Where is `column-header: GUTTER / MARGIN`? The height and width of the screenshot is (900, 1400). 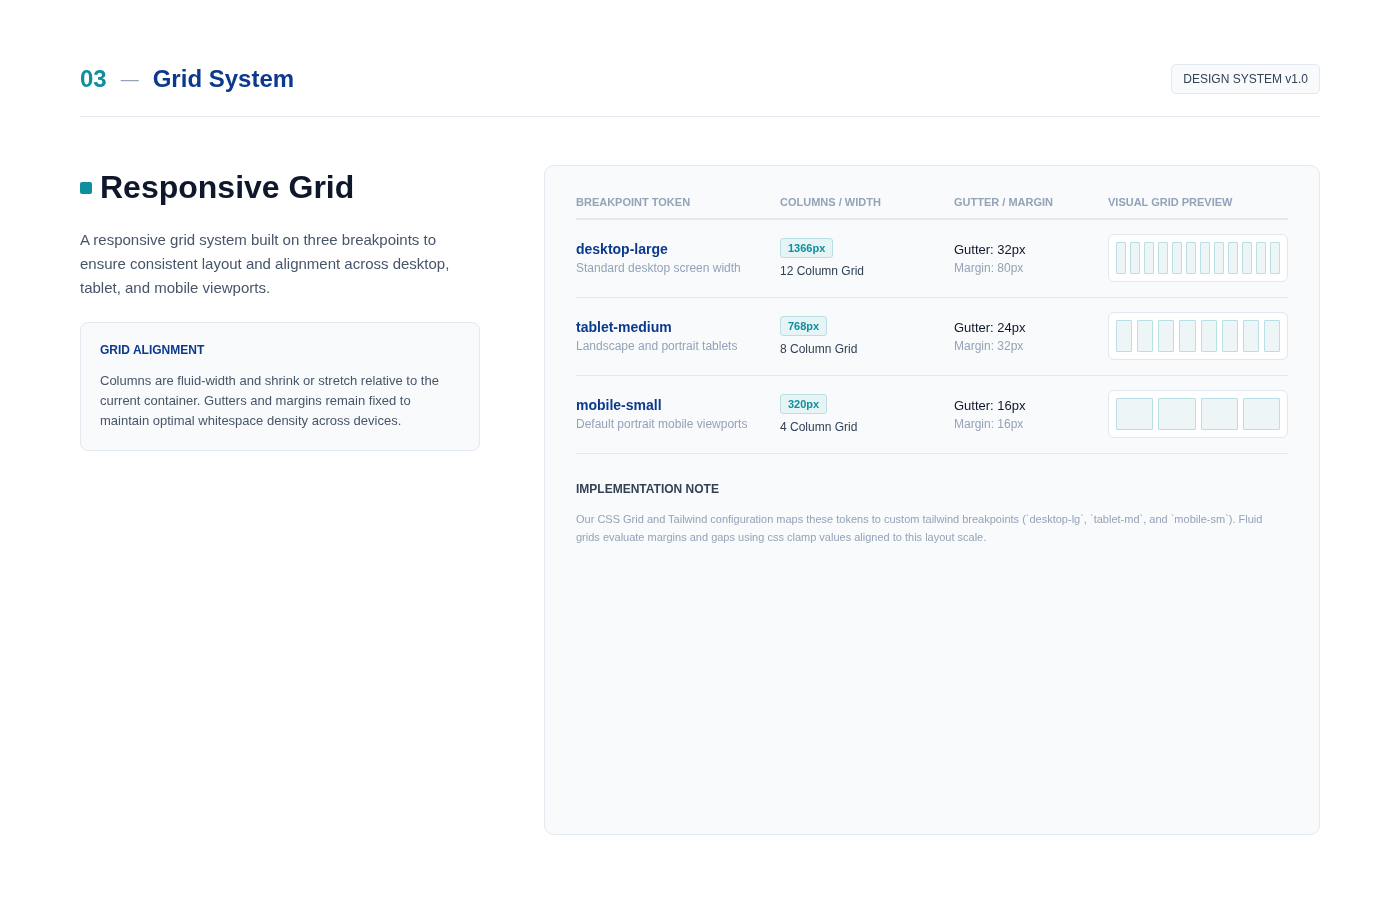 column-header: GUTTER / MARGIN is located at coordinates (1004, 202).